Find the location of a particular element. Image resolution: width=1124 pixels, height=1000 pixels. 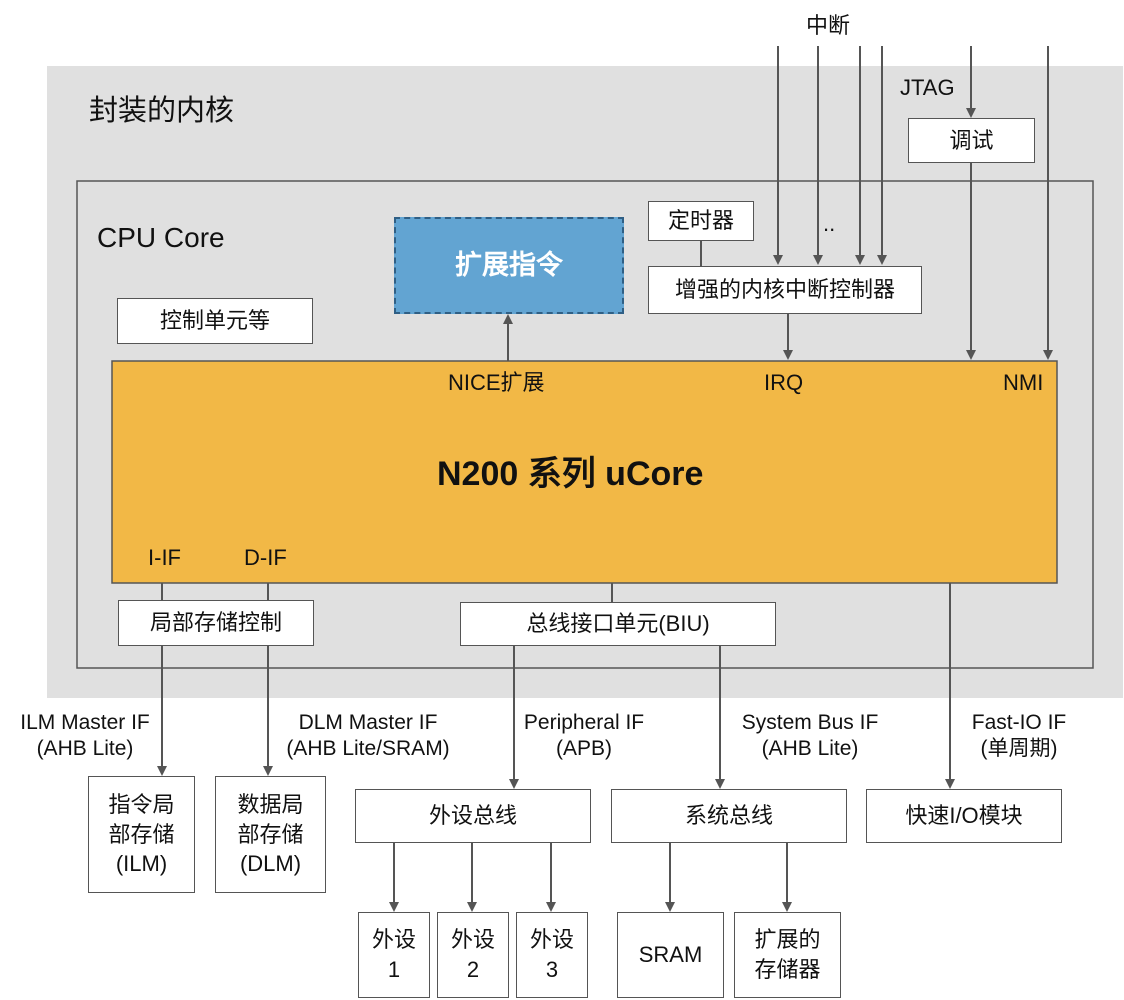

eclic-box: 增强的内核中断控制器 is located at coordinates (785, 290).